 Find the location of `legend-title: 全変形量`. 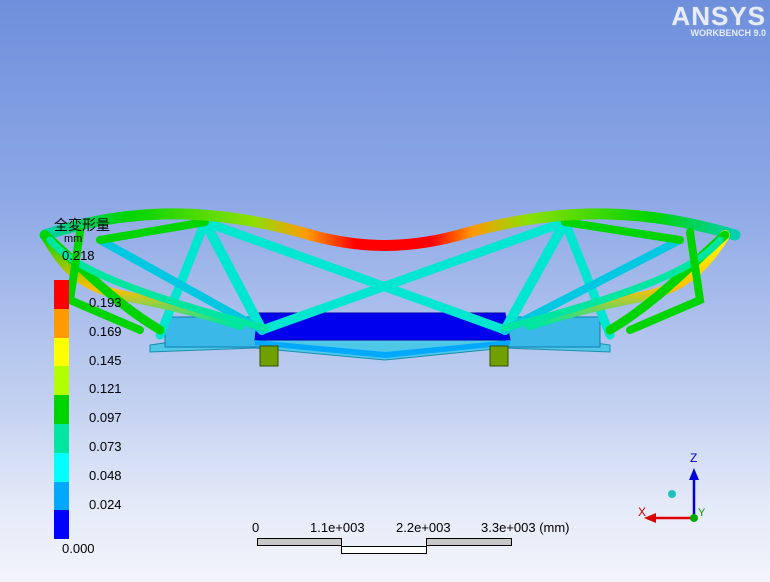

legend-title: 全変形量 is located at coordinates (82, 225).